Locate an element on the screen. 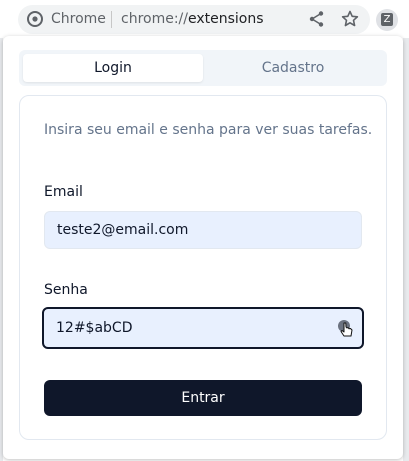 The image size is (409, 461). extension-button: Z is located at coordinates (387, 20).